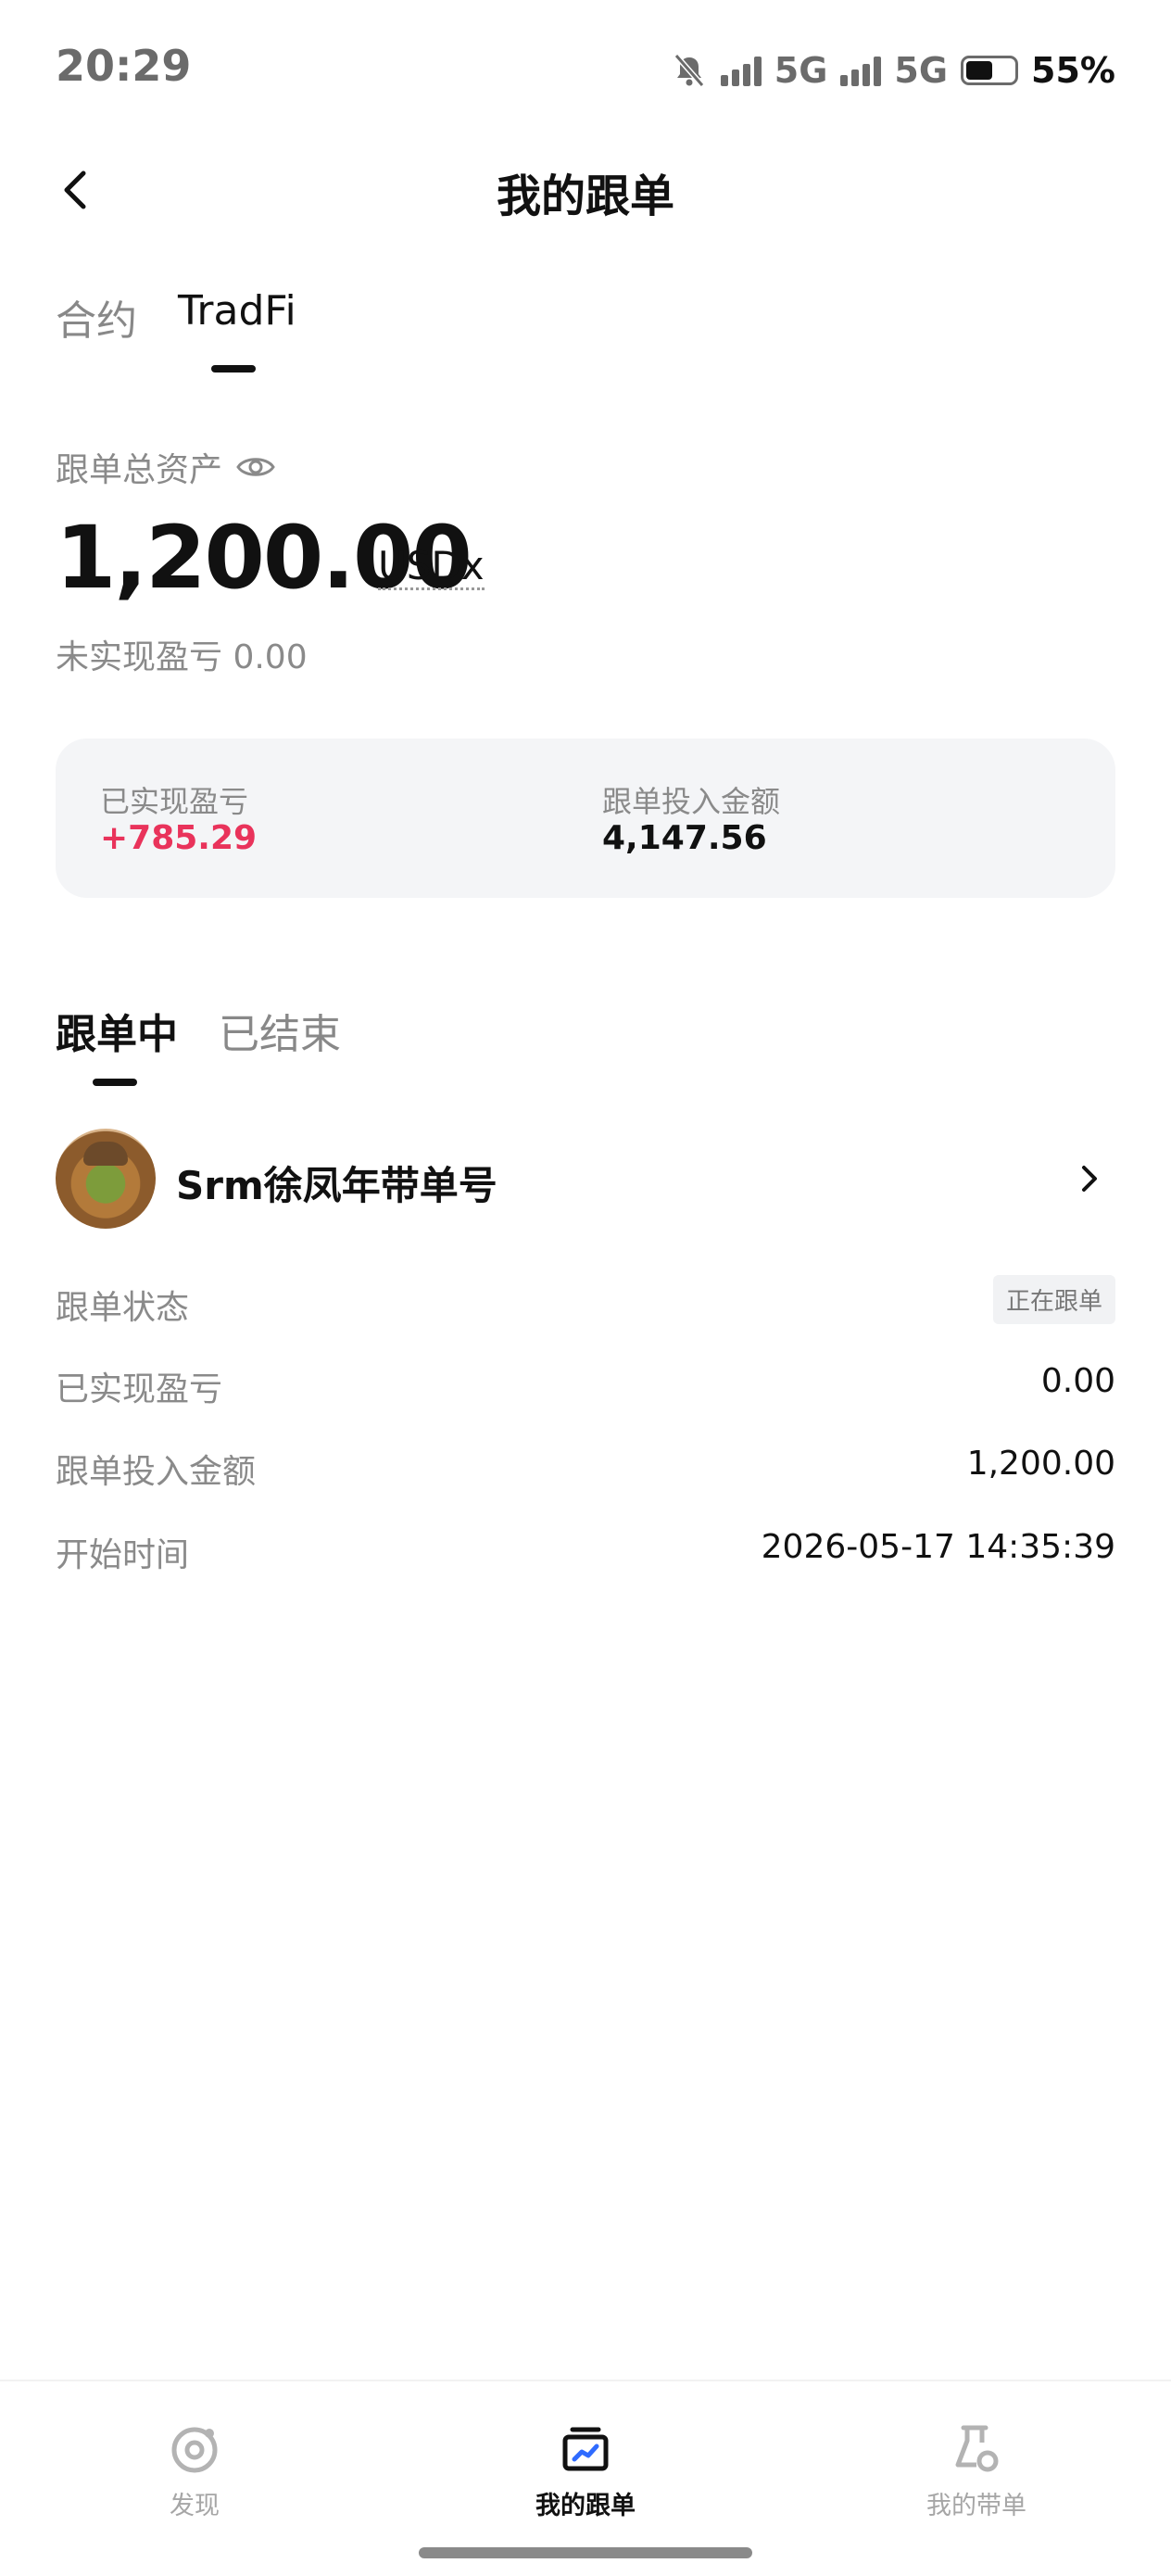  What do you see at coordinates (195, 2506) in the screenshot?
I see `nav-discover-label: 发现` at bounding box center [195, 2506].